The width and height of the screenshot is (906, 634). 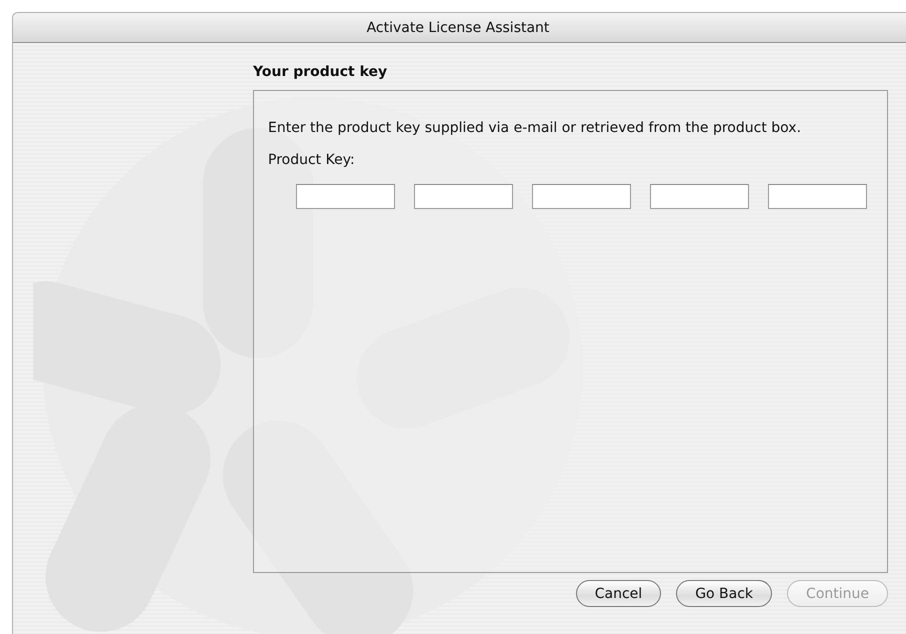 I want to click on product-key-label: Product Key:, so click(x=312, y=160).